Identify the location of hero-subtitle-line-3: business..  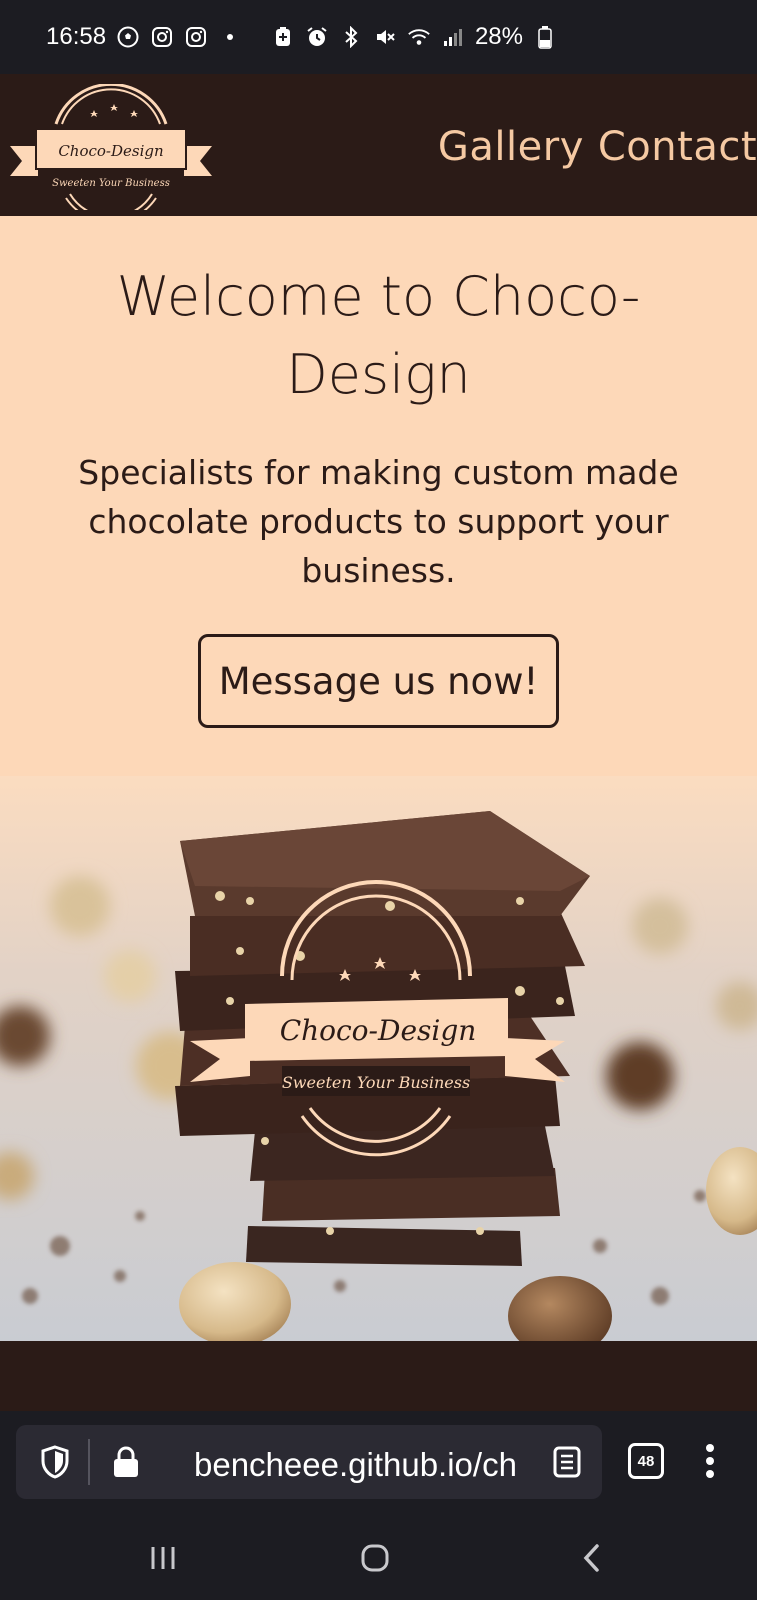
(378, 570).